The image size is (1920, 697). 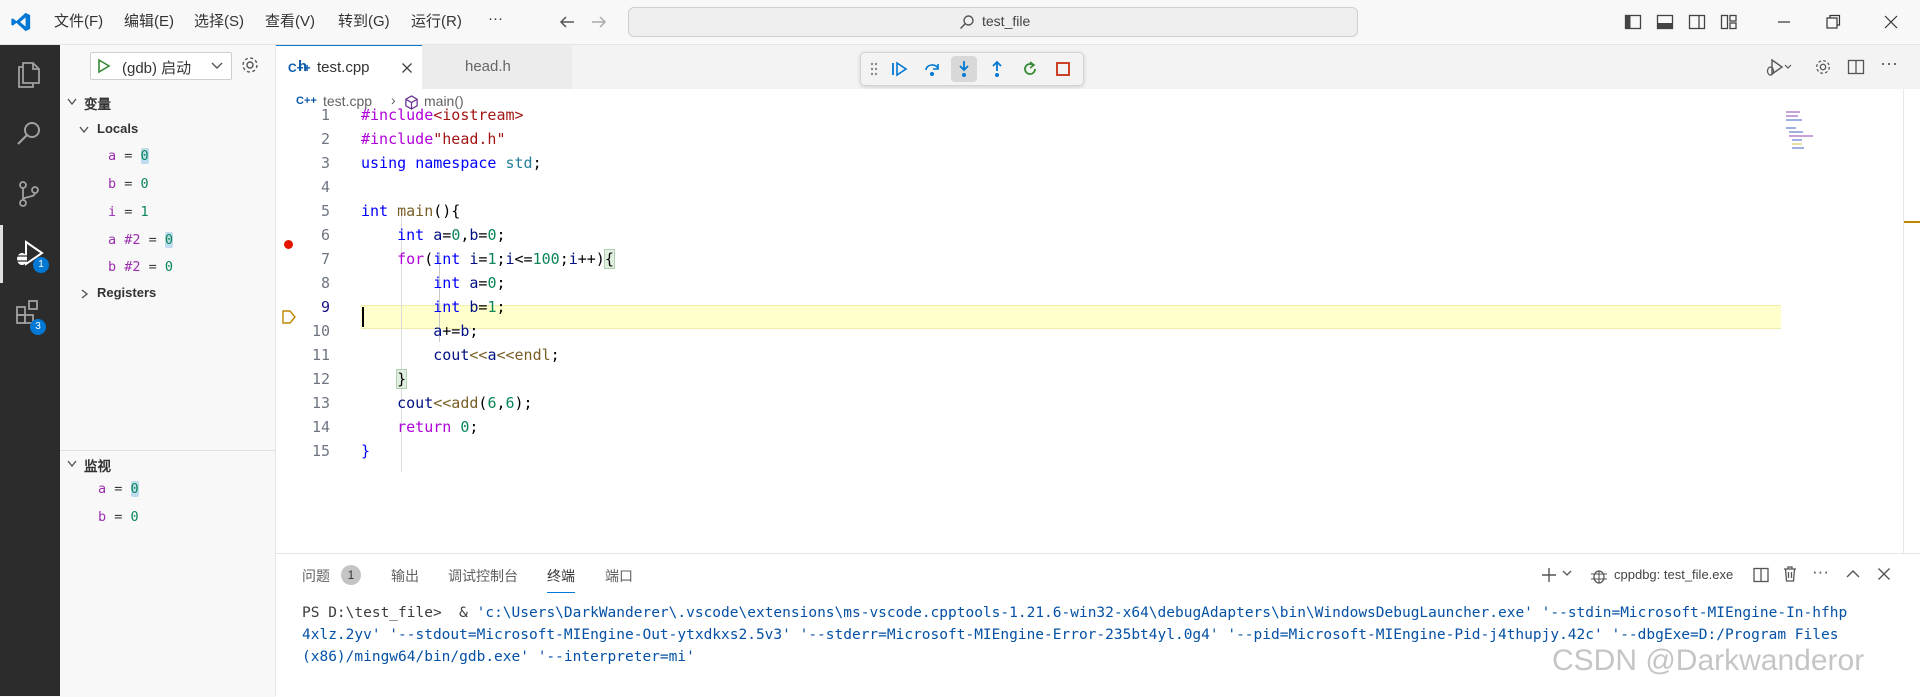 I want to click on source-control-icon, so click(x=29, y=194).